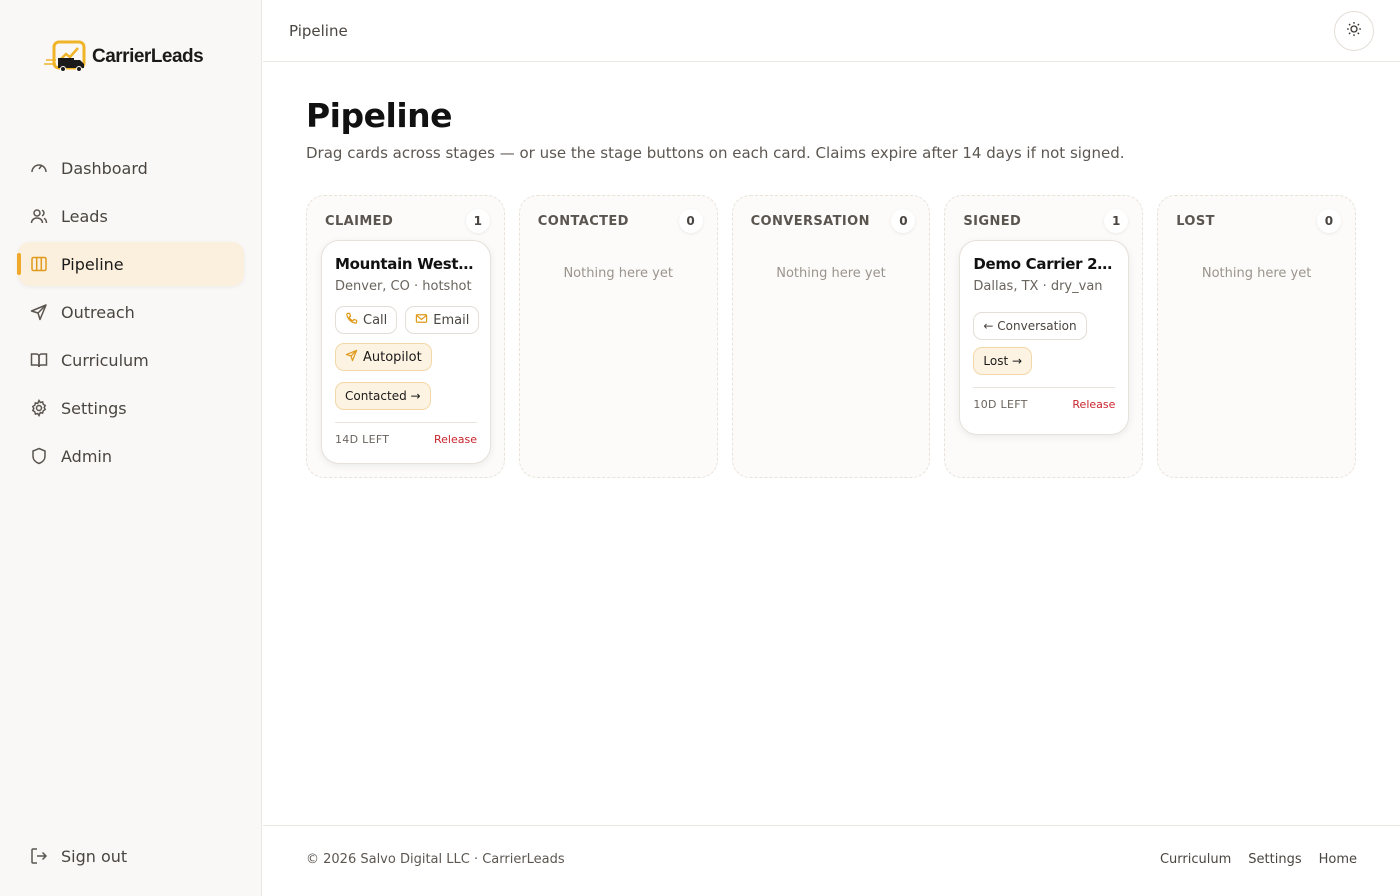 The width and height of the screenshot is (1400, 896). Describe the element at coordinates (98, 312) in the screenshot. I see `sidebar-item-label: Outreach` at that location.